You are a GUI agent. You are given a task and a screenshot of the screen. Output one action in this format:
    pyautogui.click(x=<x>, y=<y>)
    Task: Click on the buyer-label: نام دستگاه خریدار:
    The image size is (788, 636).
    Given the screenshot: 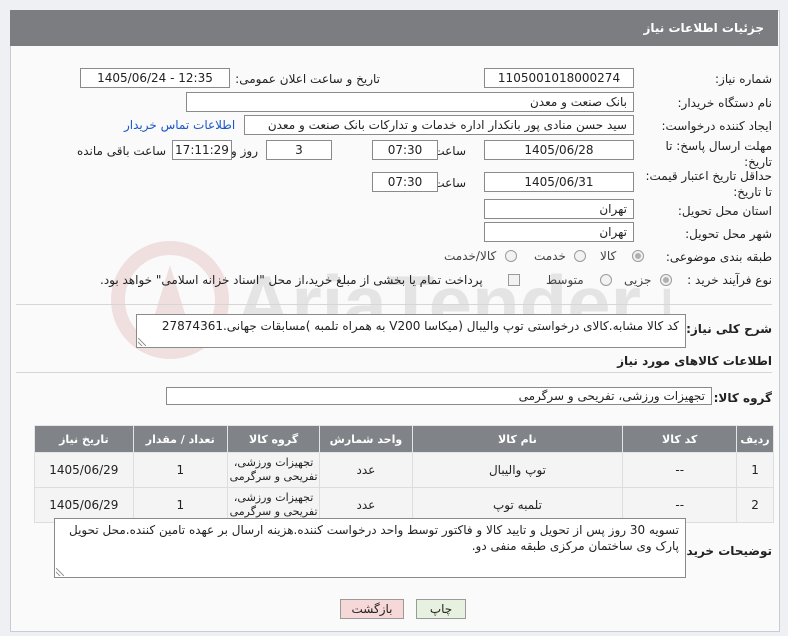 What is the action you would take?
    pyautogui.click(x=725, y=103)
    